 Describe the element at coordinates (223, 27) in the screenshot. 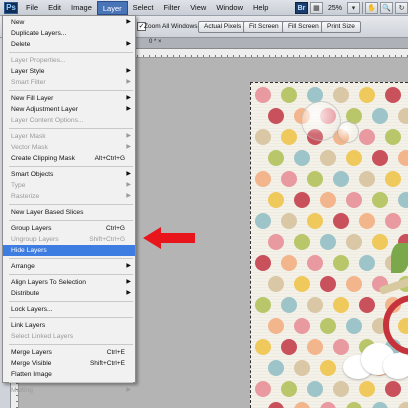

I see `actual-pixels-button: Actual Pixels` at that location.